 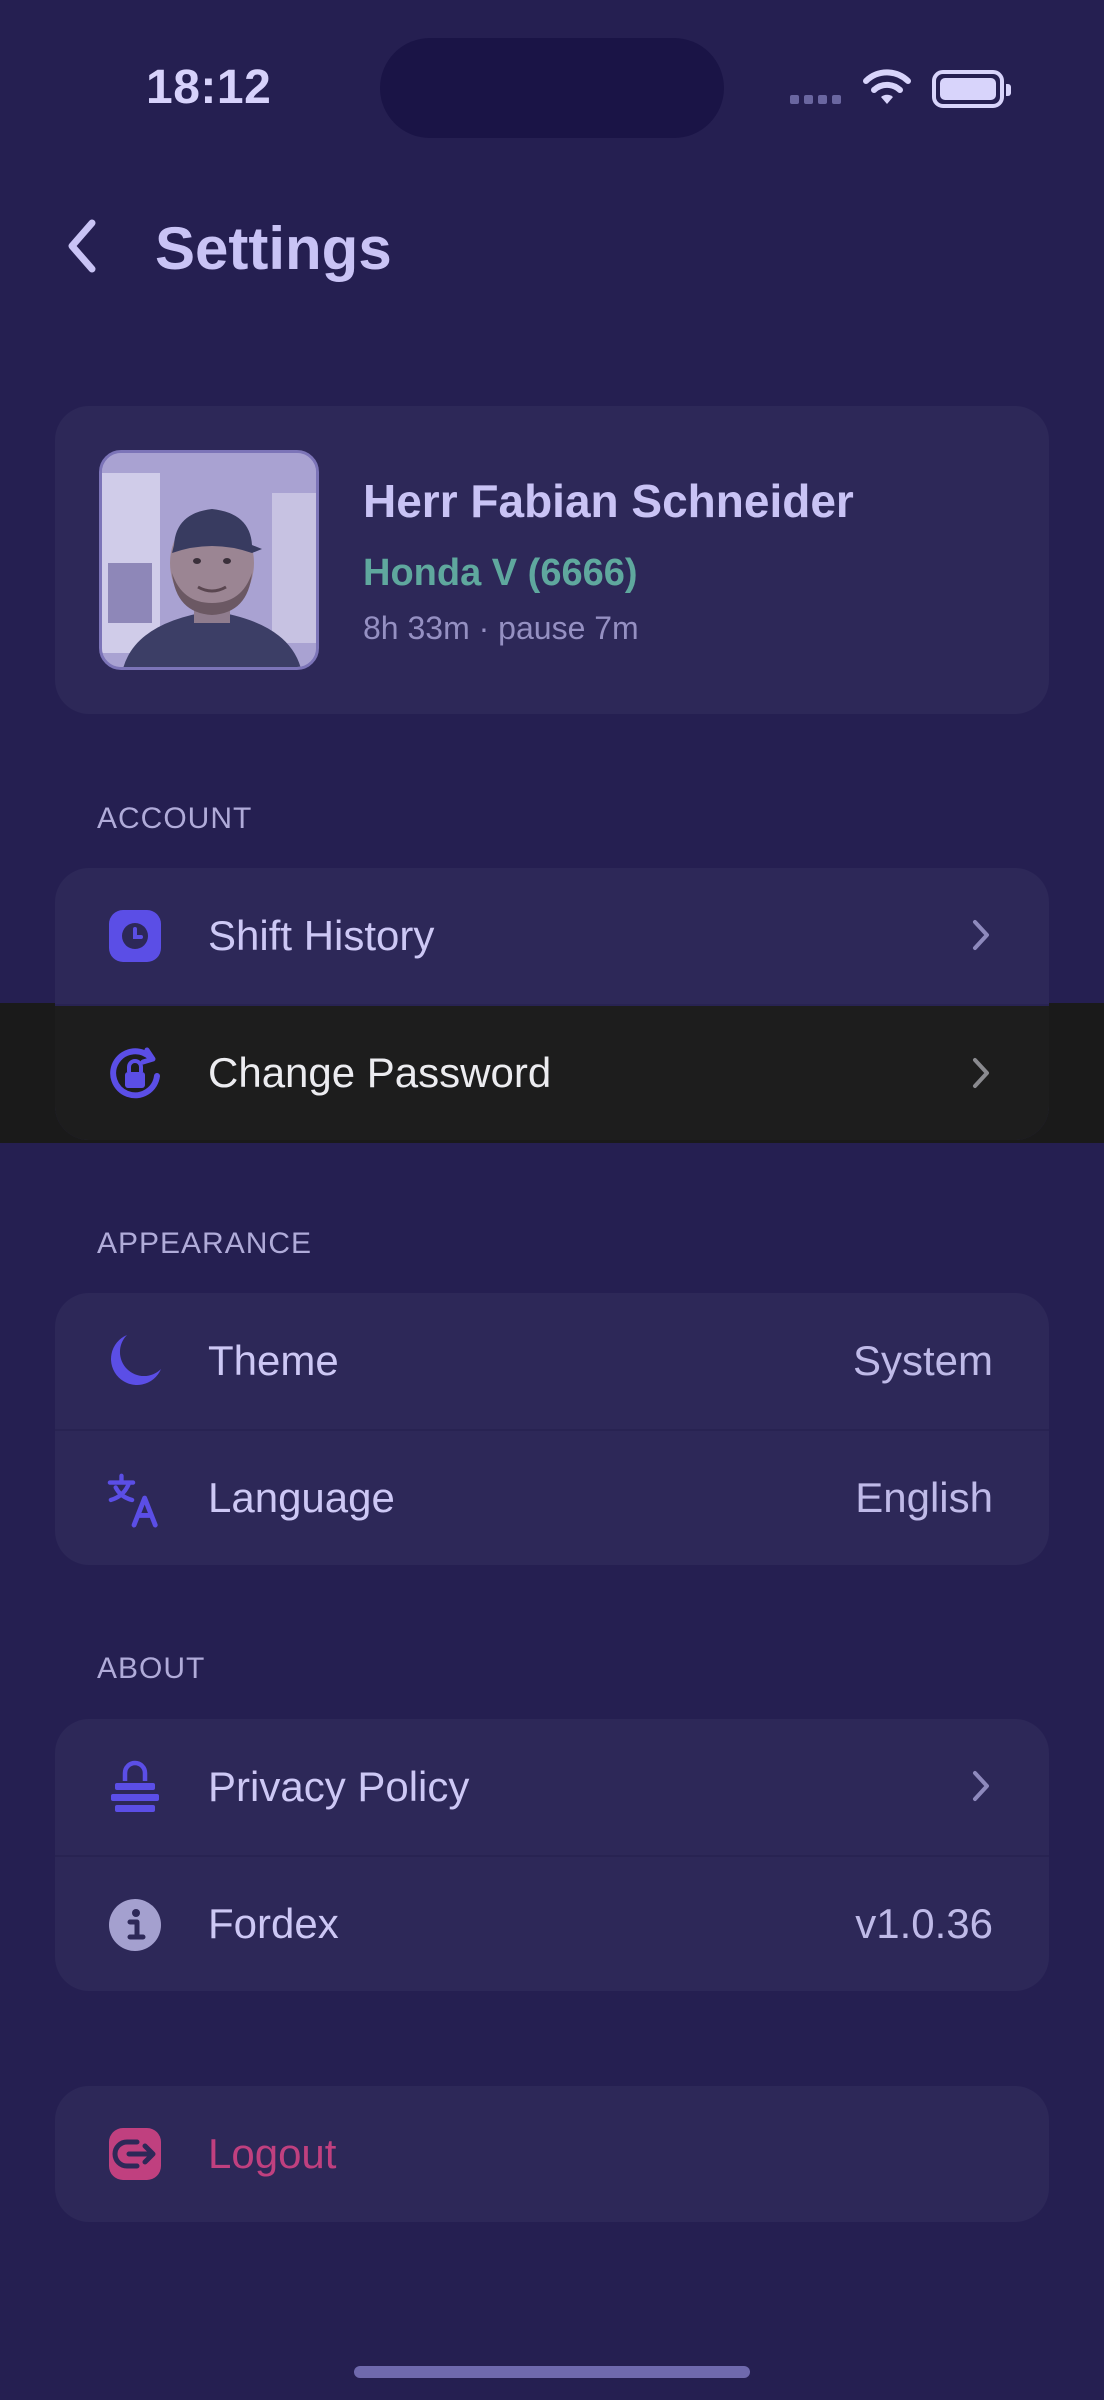 I want to click on lock-reset-icon, so click(x=135, y=1074).